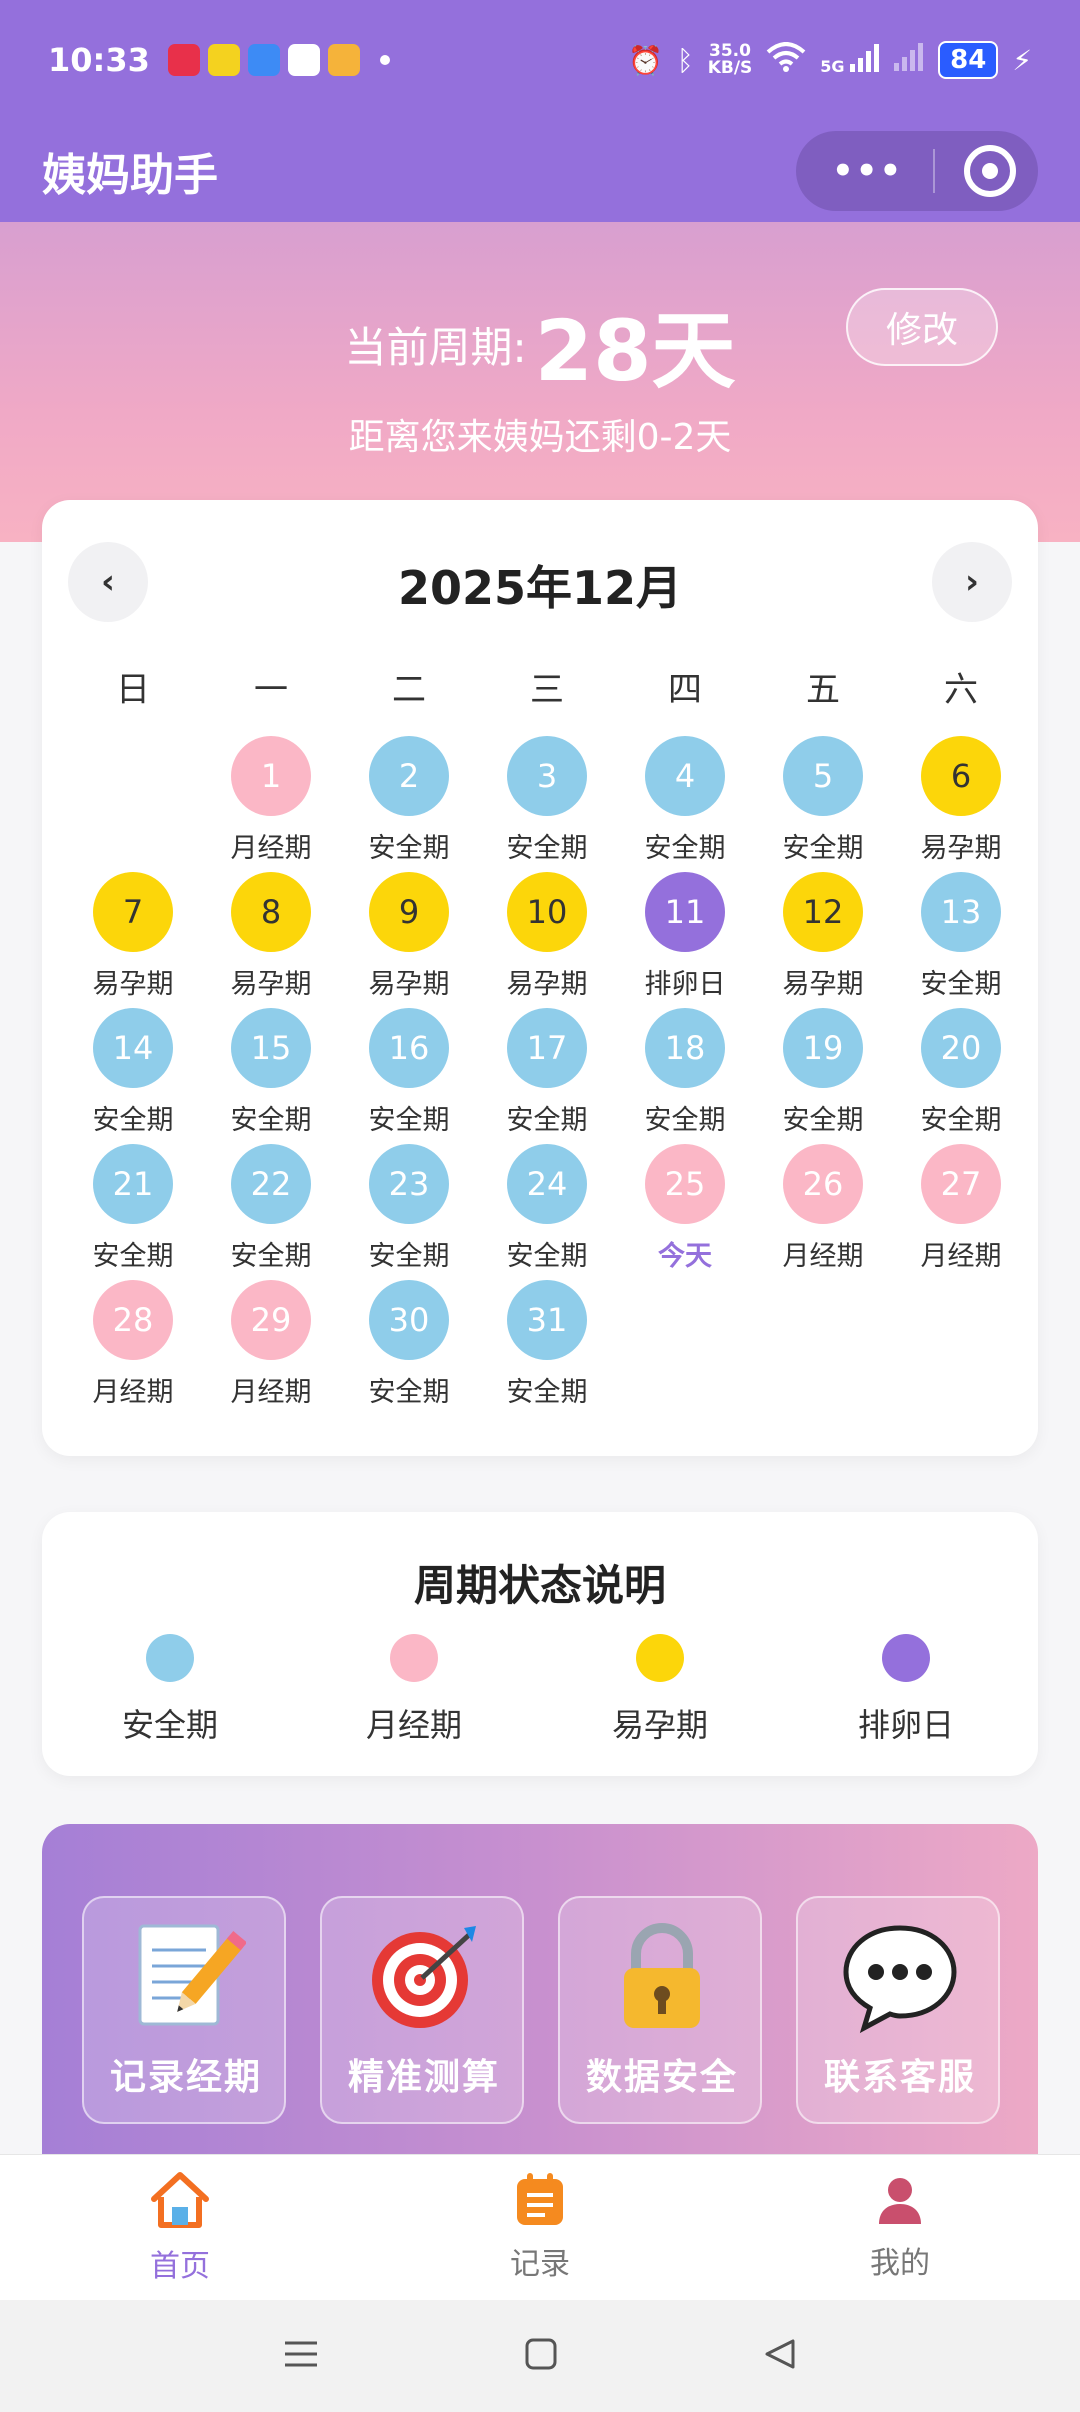 This screenshot has height=2412, width=1080. I want to click on recent-apps-button, so click(301, 2356).